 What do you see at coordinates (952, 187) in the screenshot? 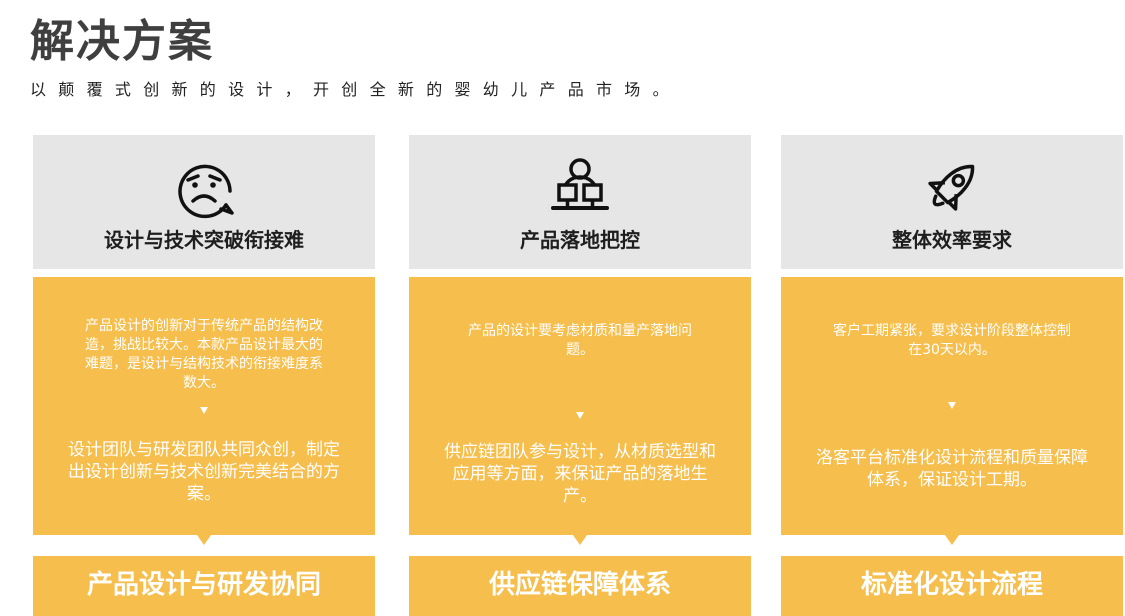
I see `rocket-icon` at bounding box center [952, 187].